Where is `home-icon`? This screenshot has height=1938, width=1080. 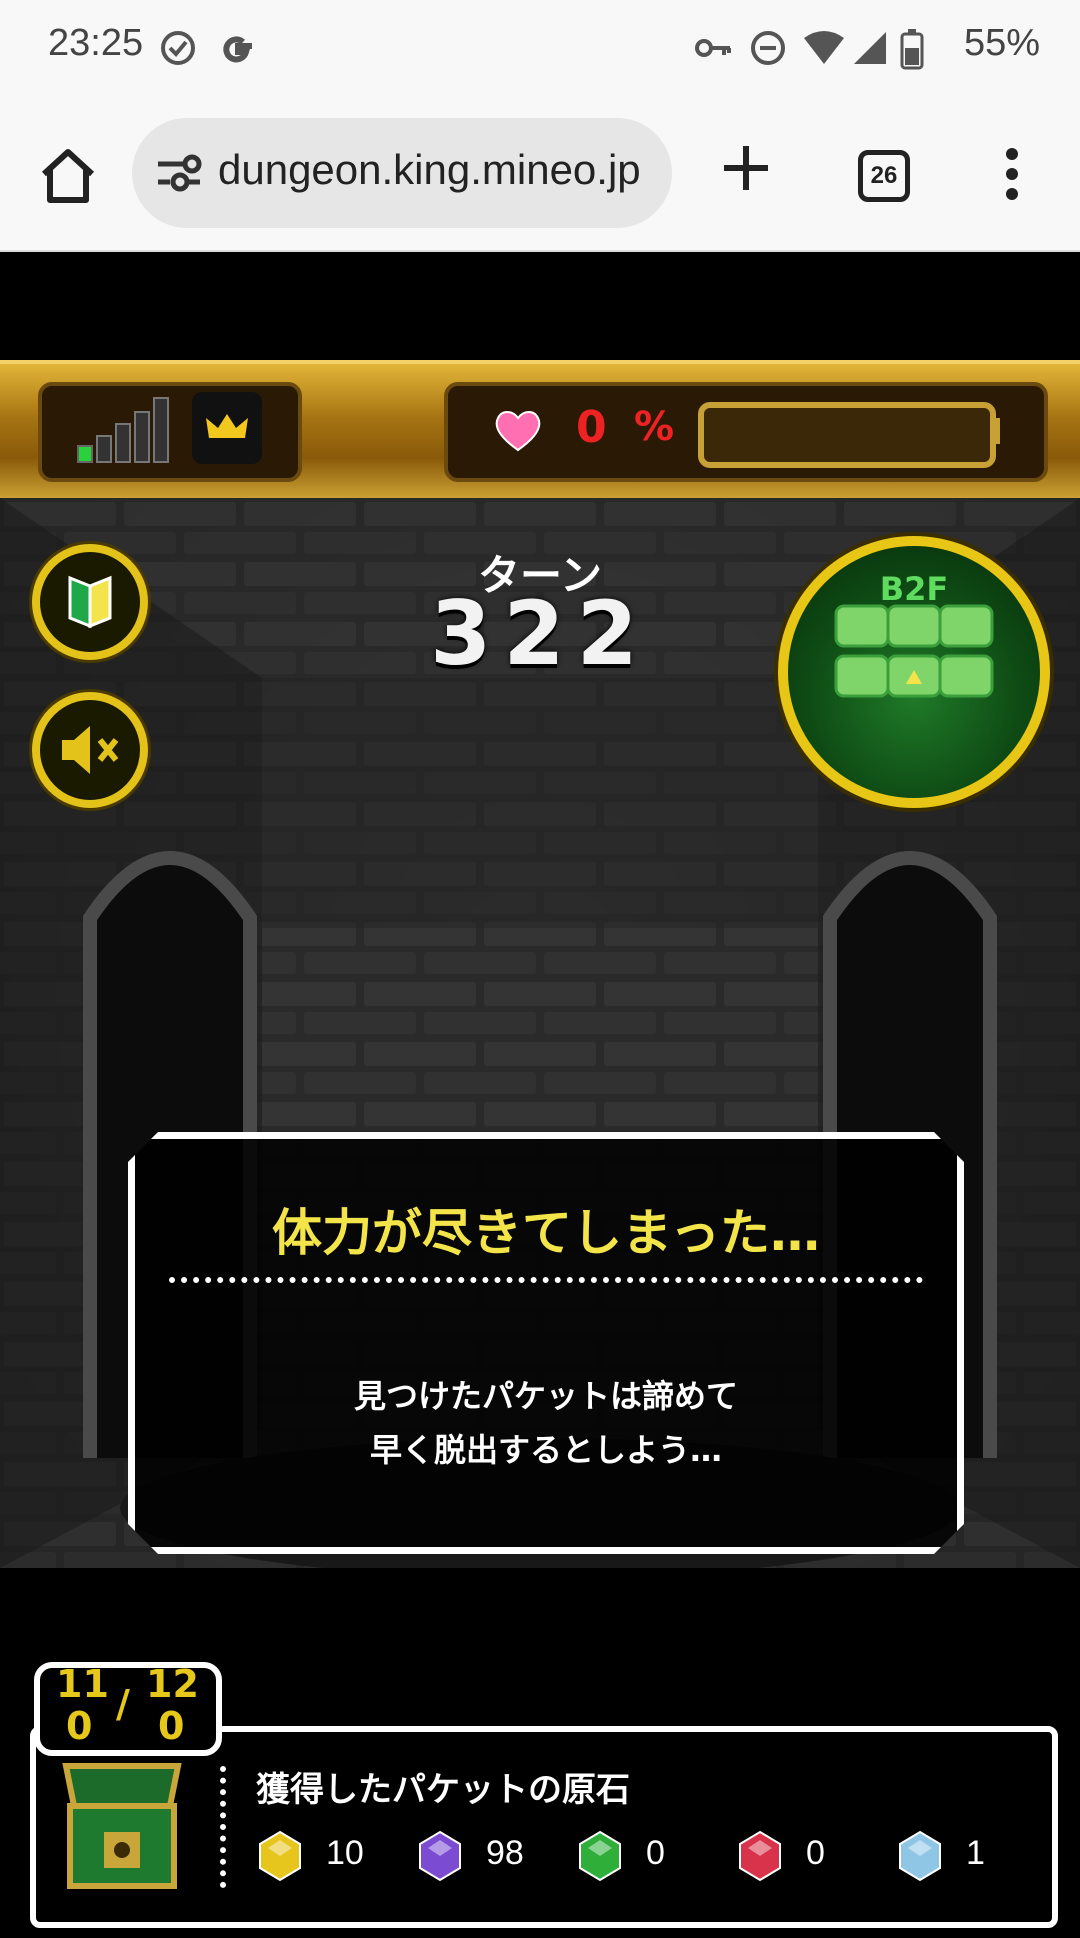
home-icon is located at coordinates (68, 176).